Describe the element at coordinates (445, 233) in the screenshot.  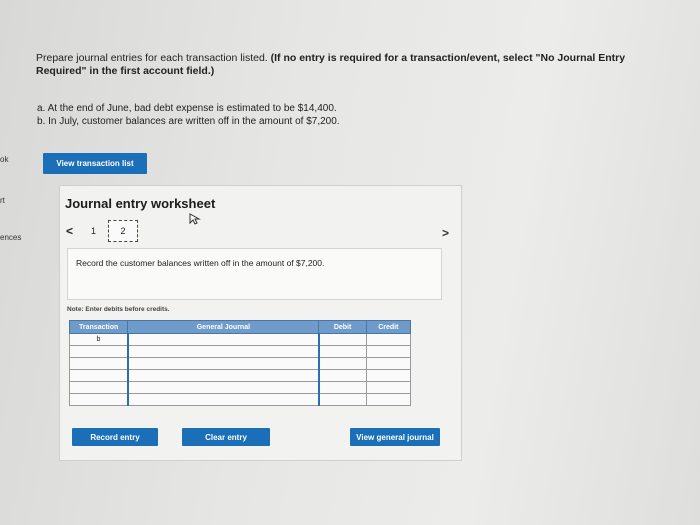
I see `chevron-right-icon: >` at that location.